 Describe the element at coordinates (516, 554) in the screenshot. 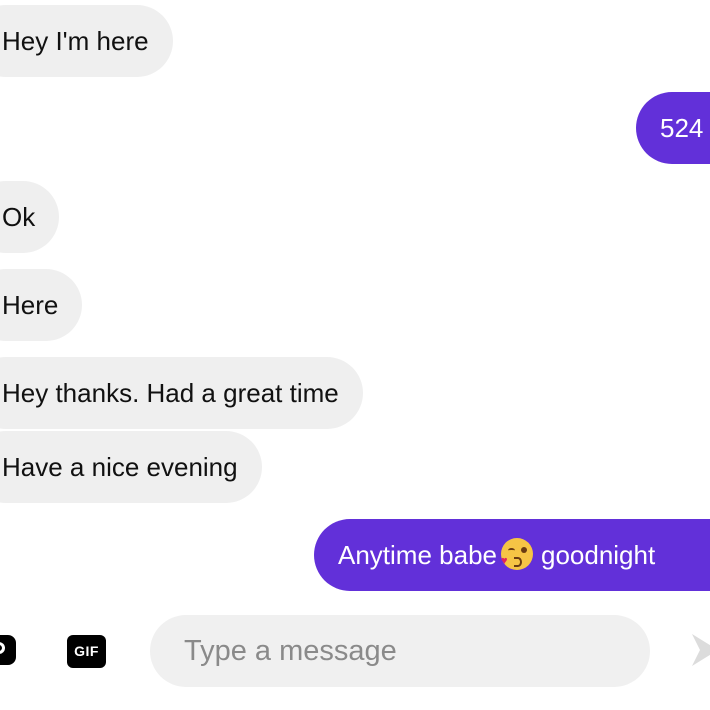

I see `face-blowing-kiss-icon: ♥` at that location.